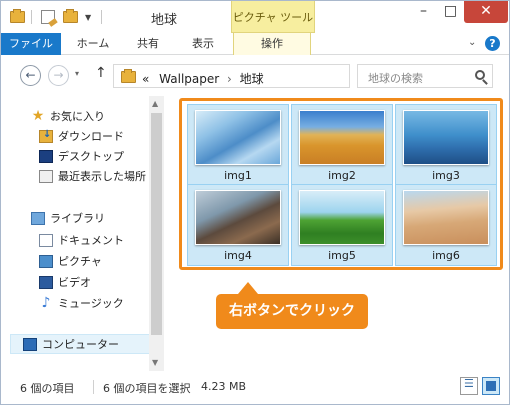 The height and width of the screenshot is (405, 510). What do you see at coordinates (31, 44) in the screenshot?
I see `tab-file: ファイル` at bounding box center [31, 44].